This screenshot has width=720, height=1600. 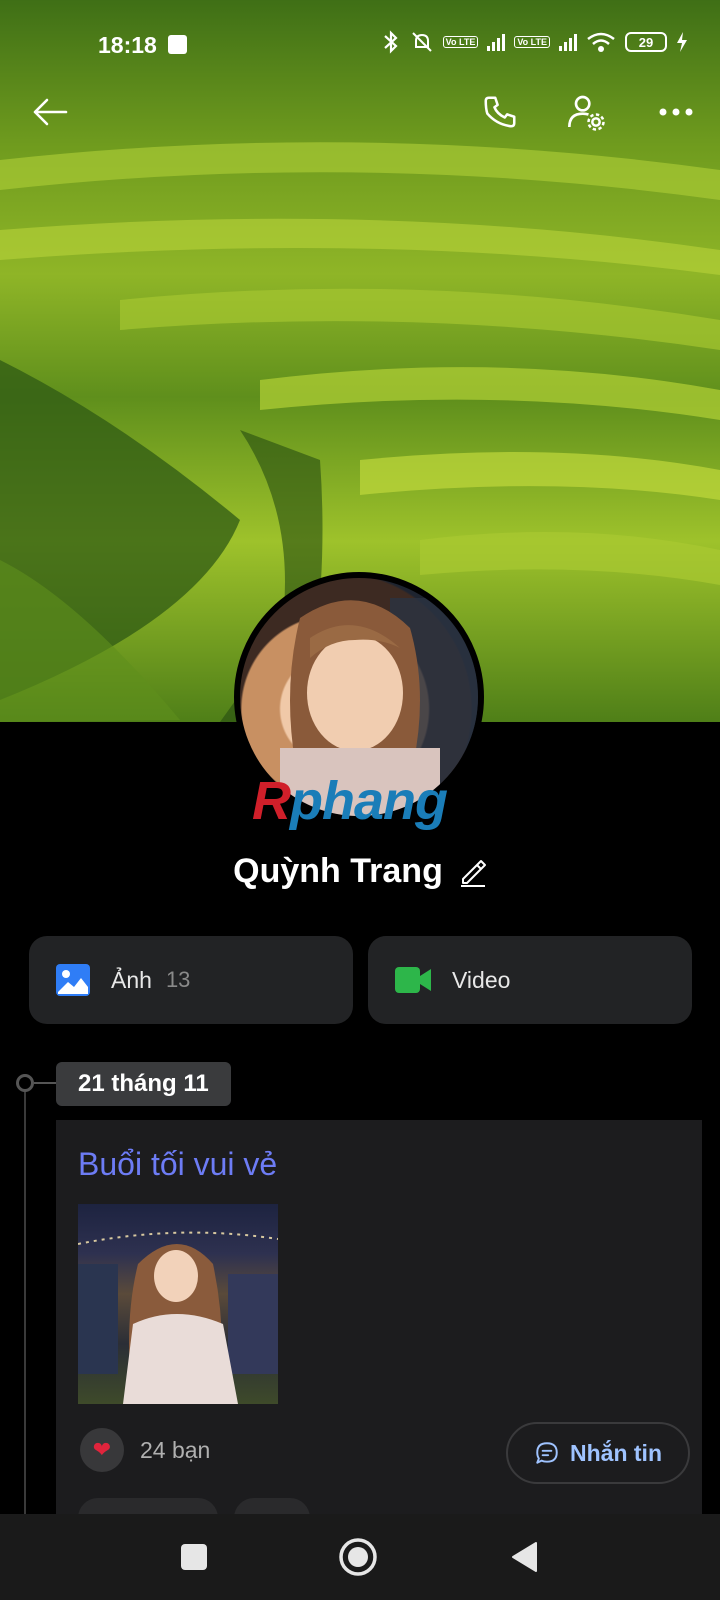 I want to click on recents-button, so click(x=194, y=1557).